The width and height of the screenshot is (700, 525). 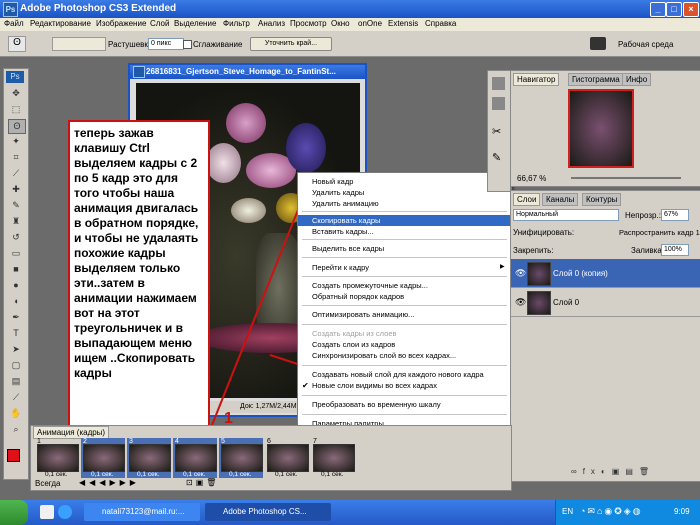 I want to click on blur-tool-icon: ●, so click(x=16, y=285).